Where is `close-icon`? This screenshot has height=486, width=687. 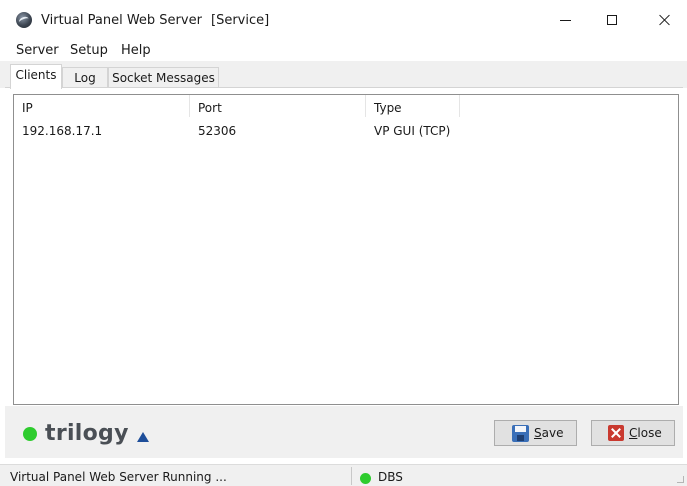 close-icon is located at coordinates (665, 20).